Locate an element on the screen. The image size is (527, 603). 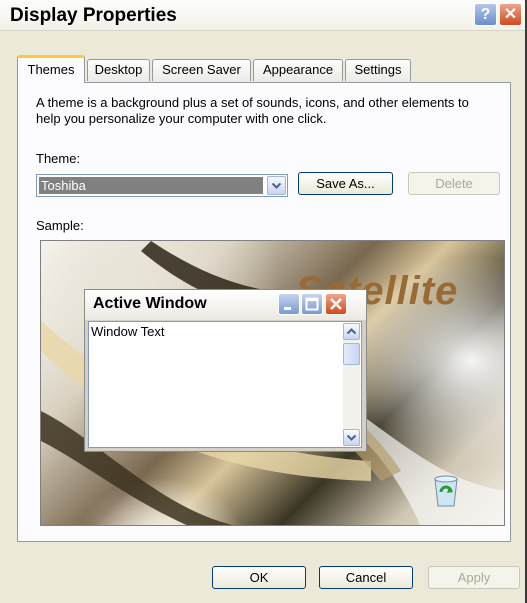
tab-appearance: Appearance is located at coordinates (298, 70).